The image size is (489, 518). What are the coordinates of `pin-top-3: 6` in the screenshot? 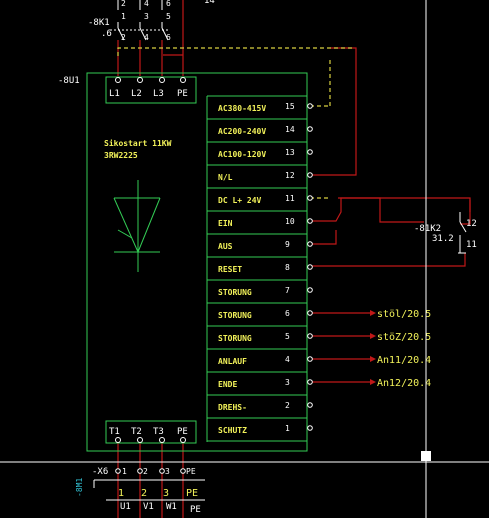 It's located at (168, 4).